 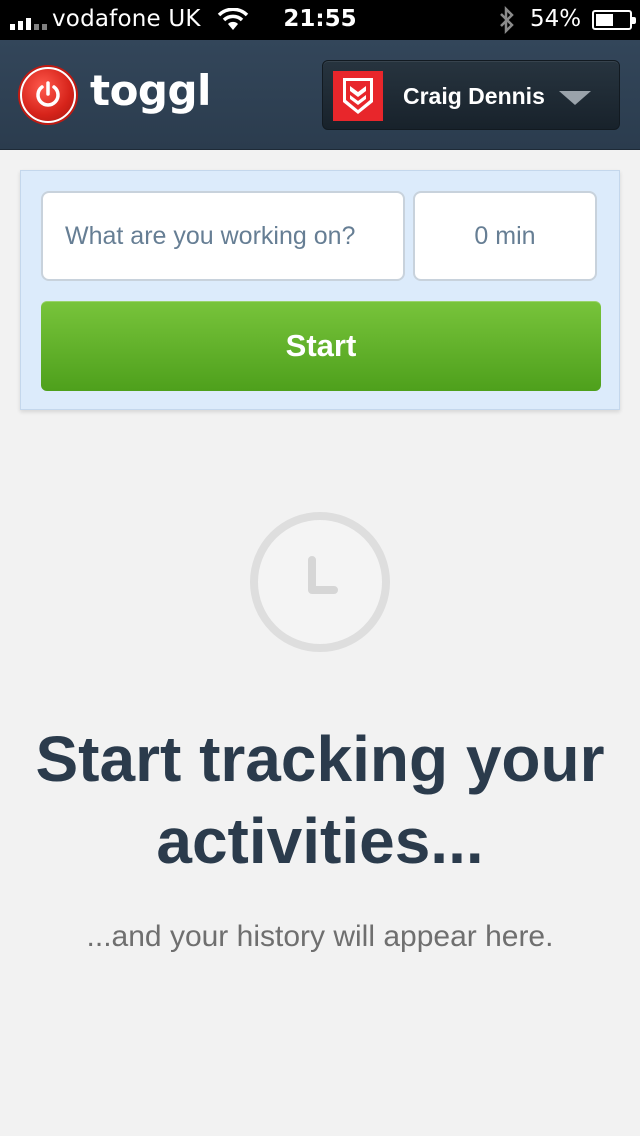 I want to click on status-bar: vodafone UK 21:55 54%, so click(x=320, y=20).